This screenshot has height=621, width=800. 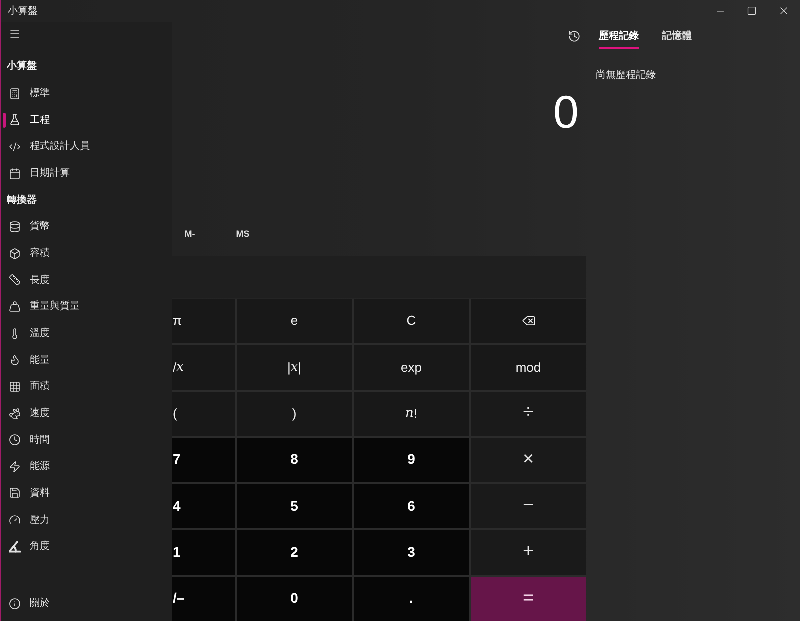 I want to click on empty-history-message: 尚無歷程記錄, so click(x=626, y=76).